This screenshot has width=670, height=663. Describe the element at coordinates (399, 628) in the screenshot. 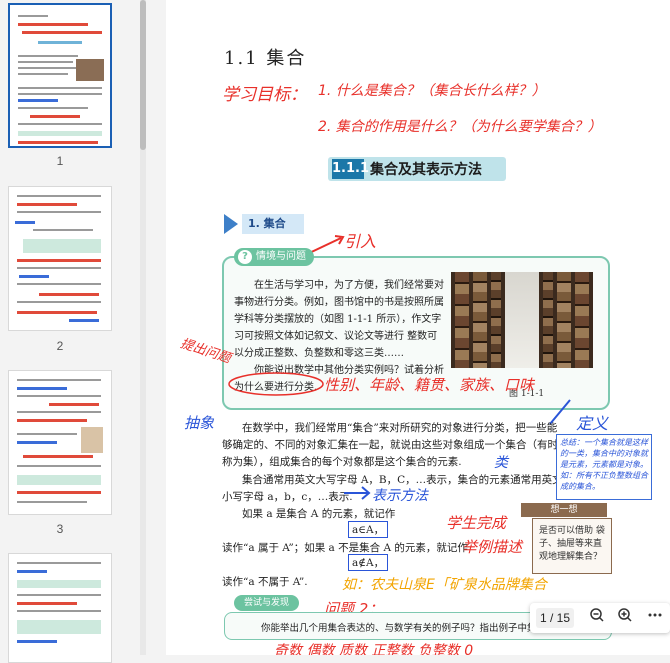

I see `try-text: 你能举出几个用集合表达的、与数学有关的例子吗？指出例子中集` at that location.